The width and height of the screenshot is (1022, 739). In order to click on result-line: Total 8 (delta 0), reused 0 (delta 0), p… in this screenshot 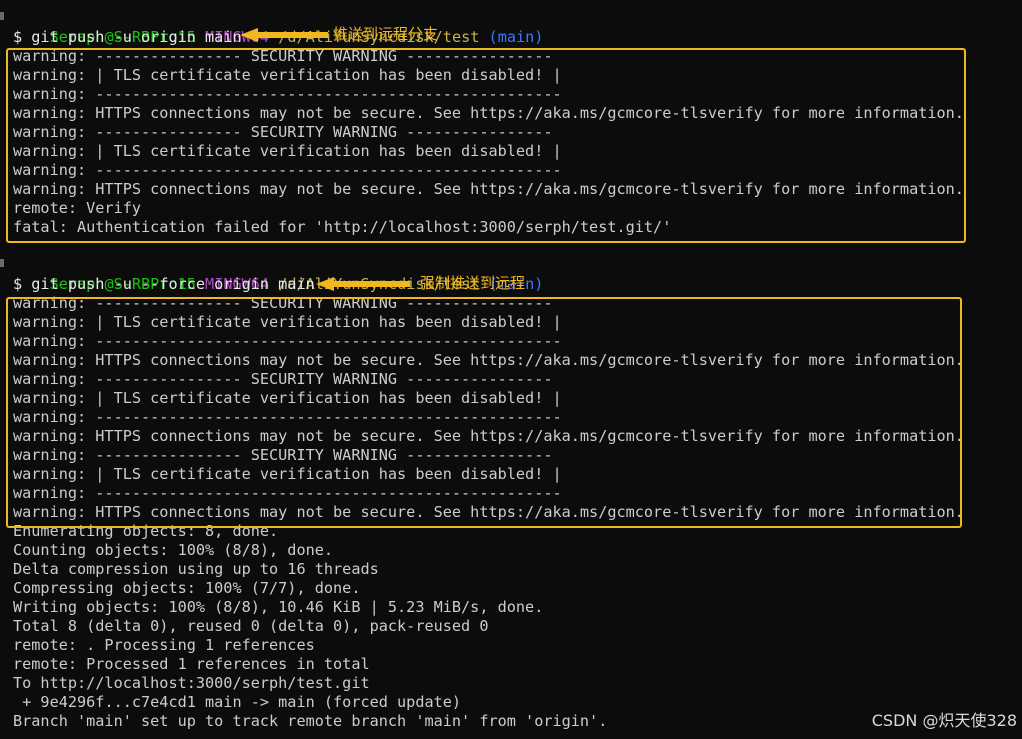, I will do `click(251, 626)`.